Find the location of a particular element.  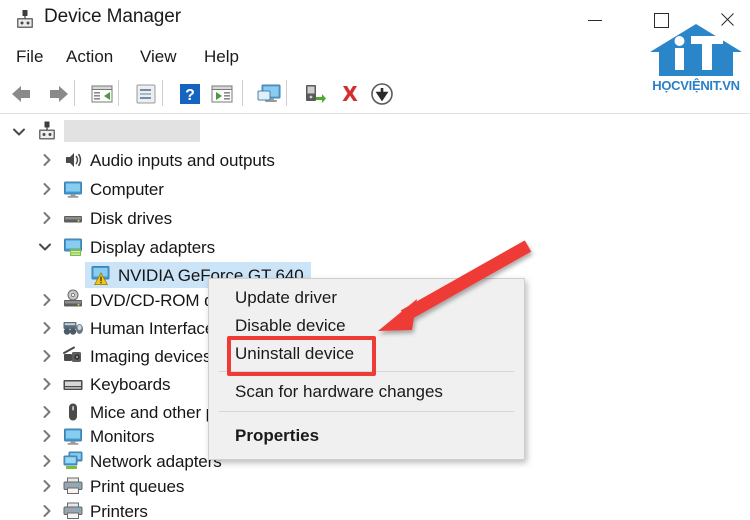

menu-file: File is located at coordinates (29, 57).